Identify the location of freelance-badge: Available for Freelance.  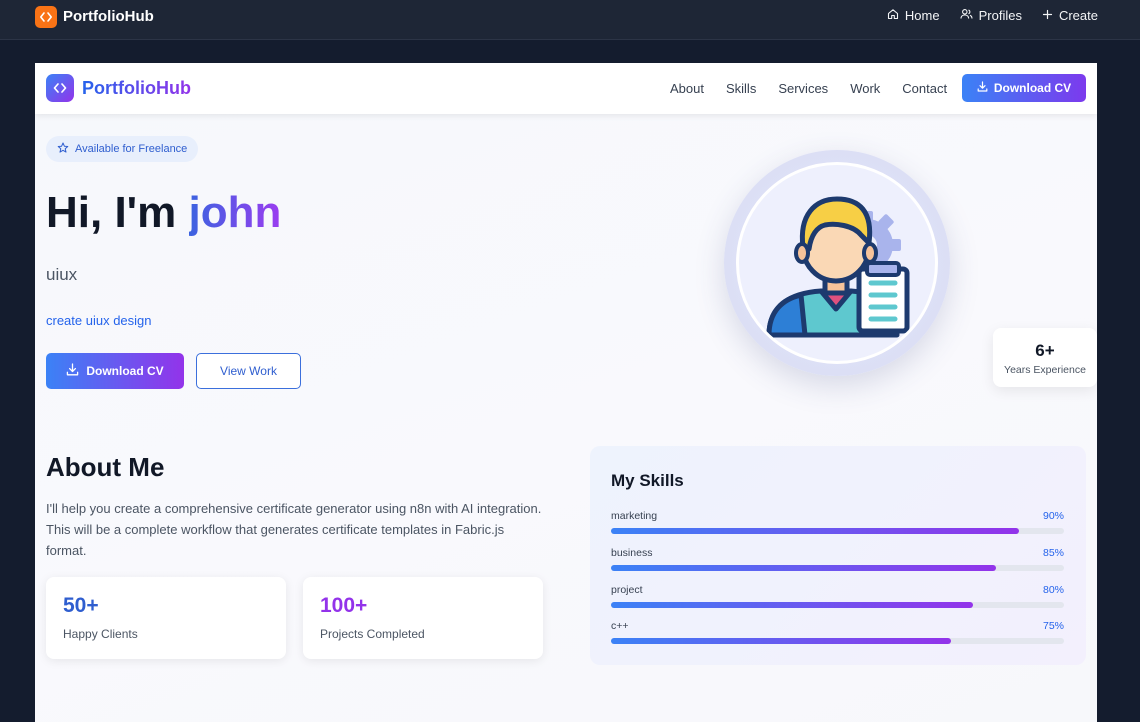
(122, 149).